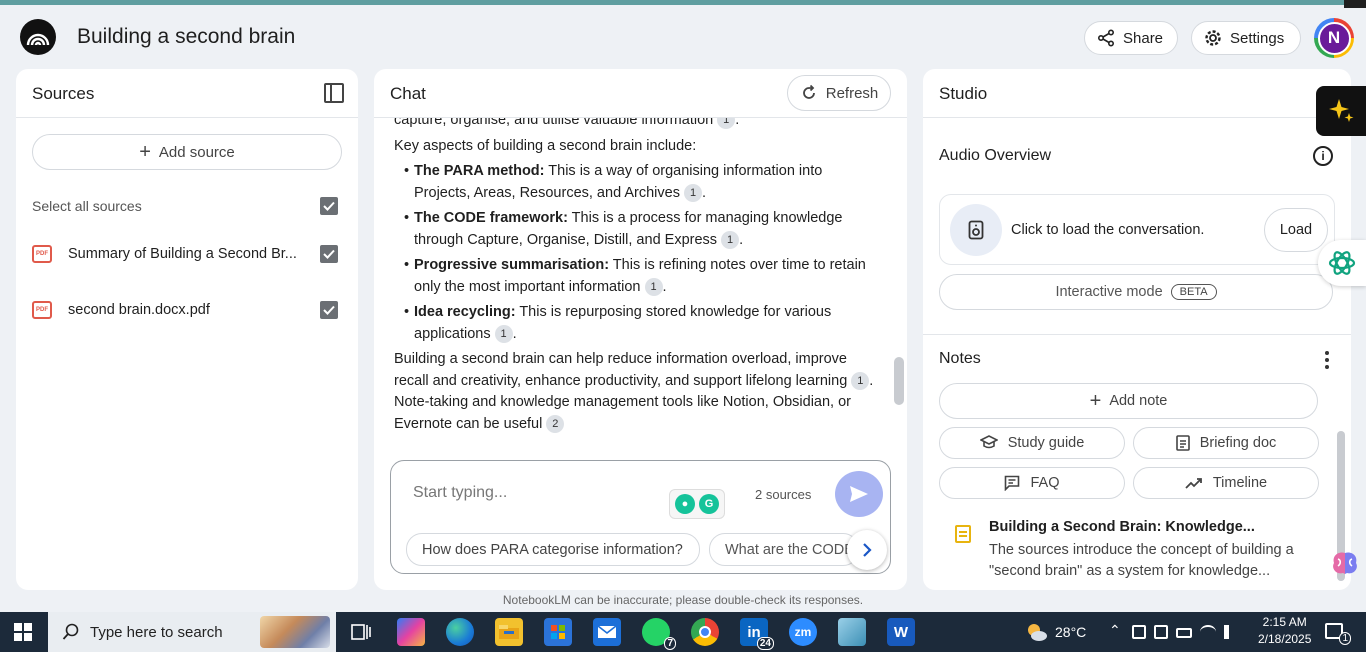 The width and height of the screenshot is (1366, 652). I want to click on collapse-panel-icon, so click(334, 93).